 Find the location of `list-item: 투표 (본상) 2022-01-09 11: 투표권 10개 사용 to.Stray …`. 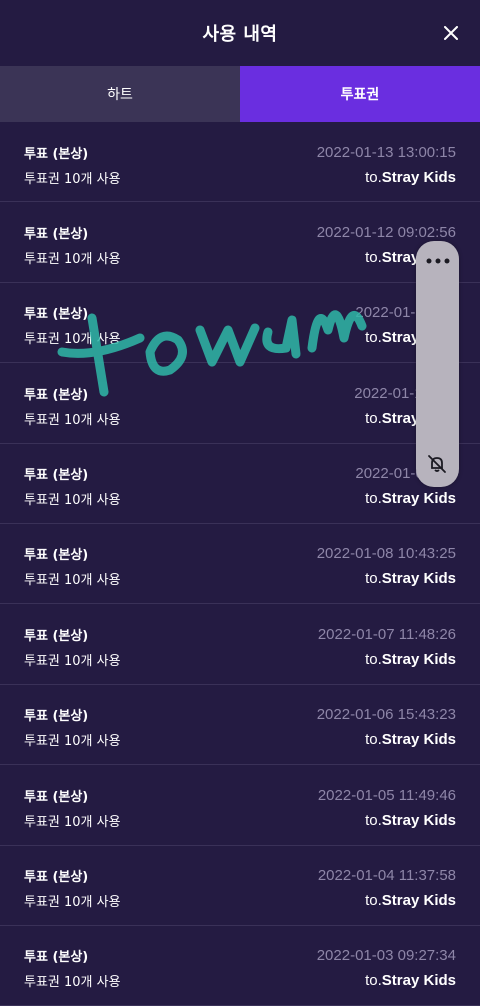

list-item: 투표 (본상) 2022-01-09 11: 투표권 10개 사용 to.Stray … is located at coordinates (240, 484).